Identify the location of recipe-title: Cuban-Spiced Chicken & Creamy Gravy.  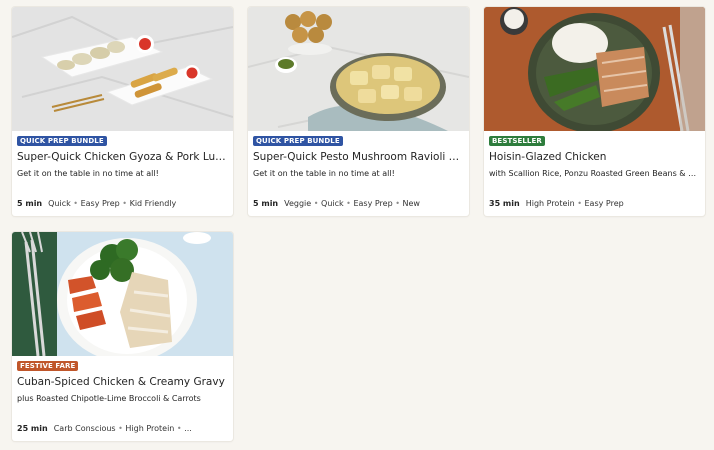
(123, 382).